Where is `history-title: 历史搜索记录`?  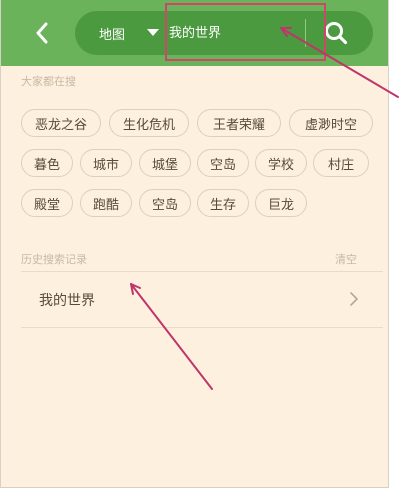
history-title: 历史搜索记录 is located at coordinates (54, 259).